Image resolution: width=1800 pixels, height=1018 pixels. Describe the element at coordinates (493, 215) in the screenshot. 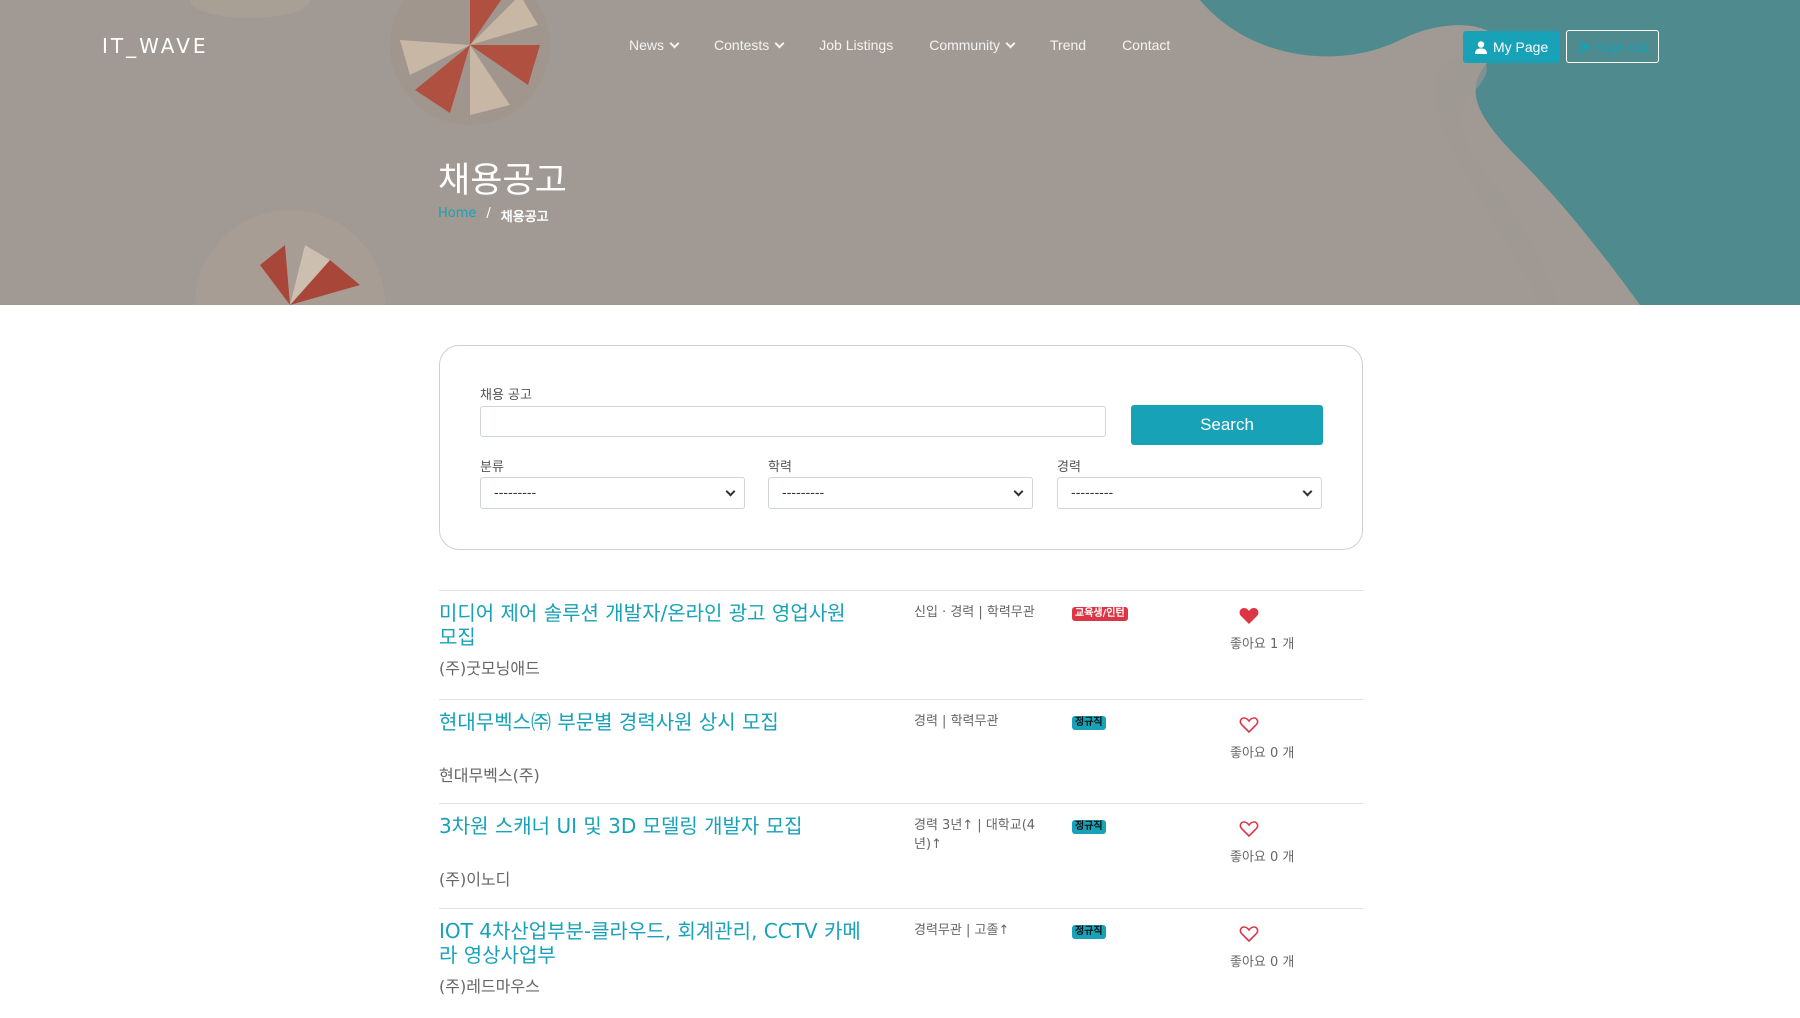

I see `breadcrumb: Home / 채용공고` at that location.